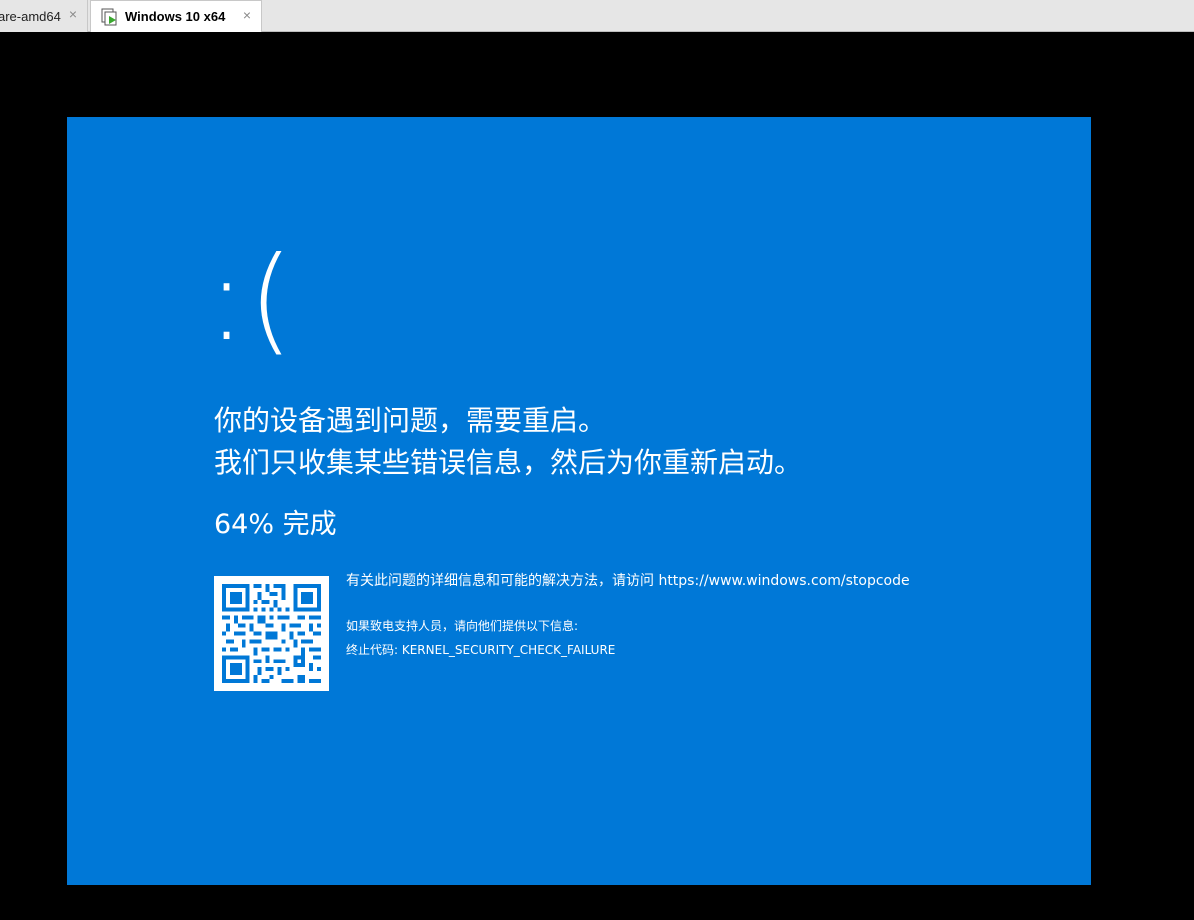 The width and height of the screenshot is (1194, 920). Describe the element at coordinates (251, 299) in the screenshot. I see `sad-face: :(` at that location.